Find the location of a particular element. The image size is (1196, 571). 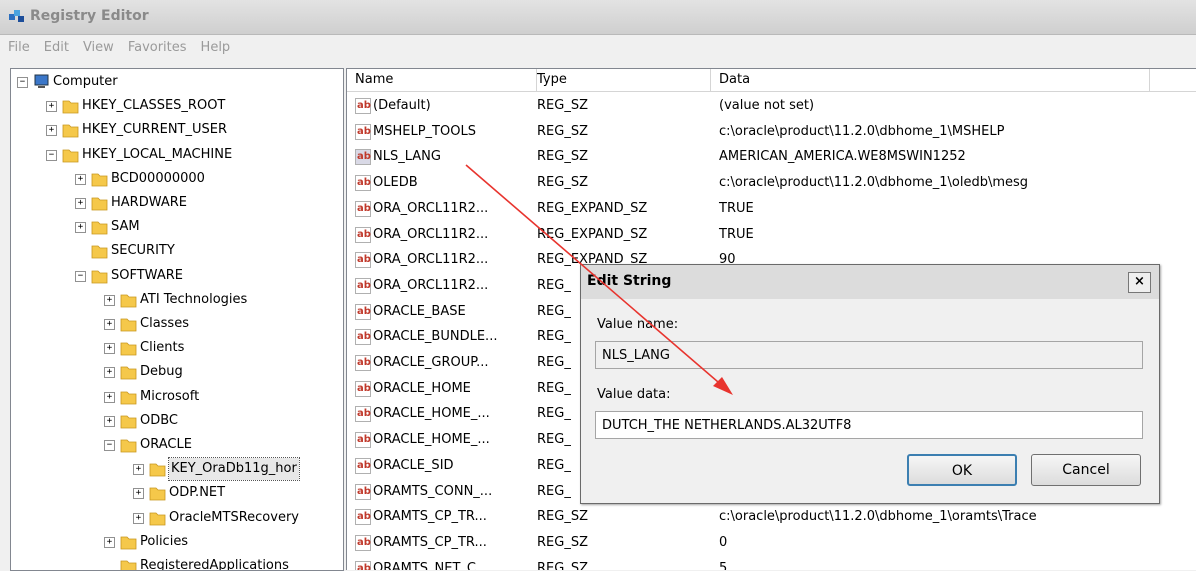

close-icon: × is located at coordinates (1139, 281).